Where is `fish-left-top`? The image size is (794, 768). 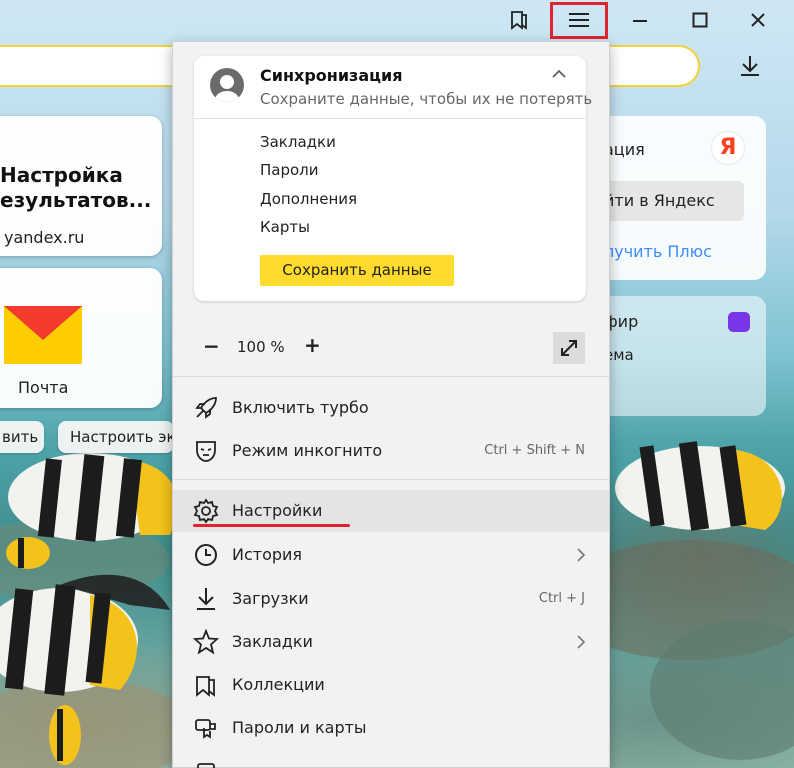 fish-left-top is located at coordinates (93, 497).